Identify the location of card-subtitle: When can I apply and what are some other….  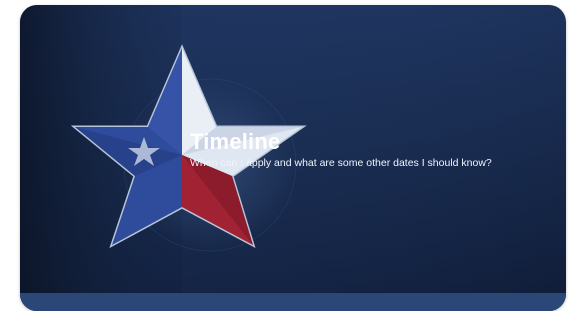
(341, 163).